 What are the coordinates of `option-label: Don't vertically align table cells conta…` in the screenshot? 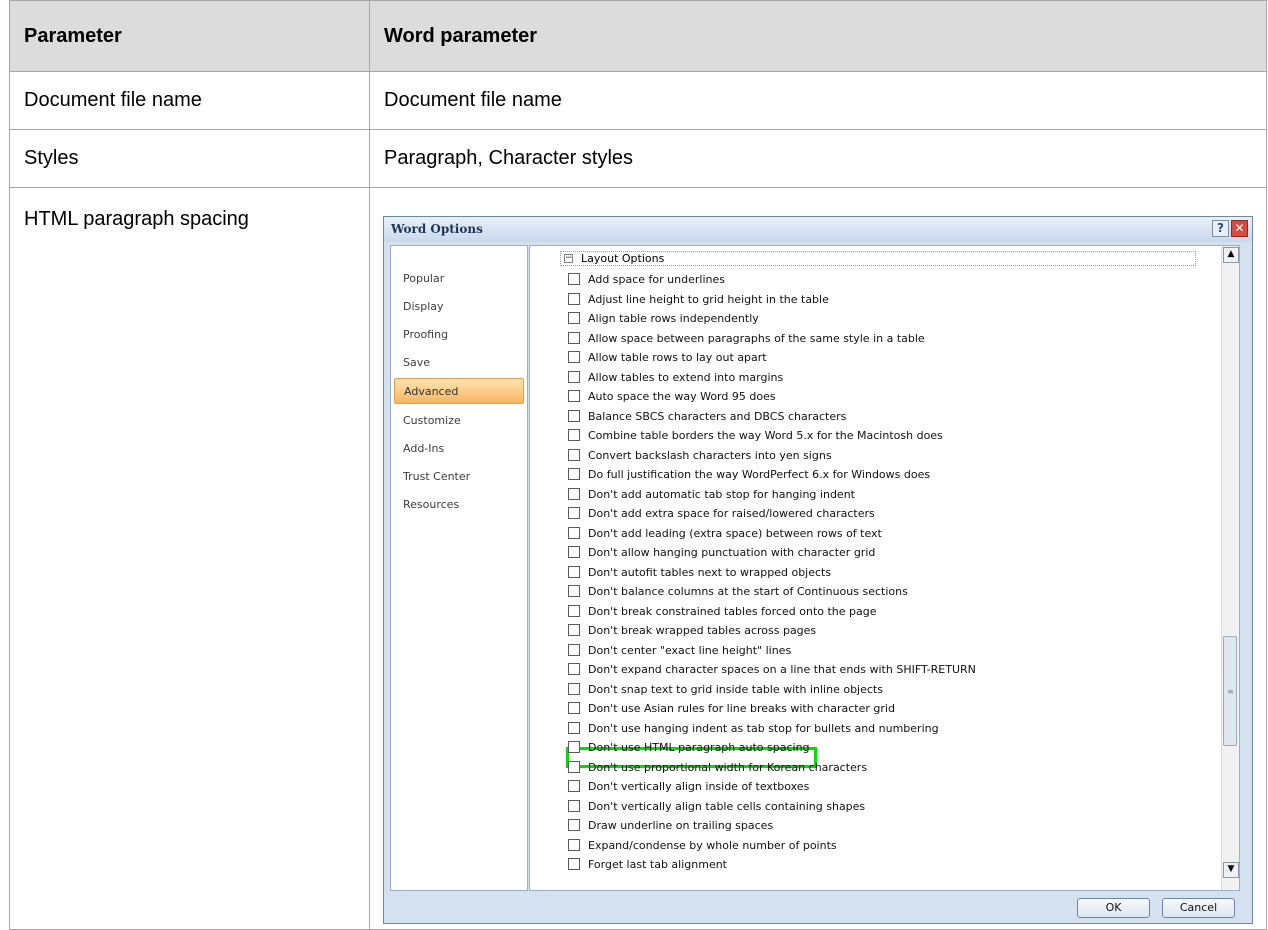 It's located at (727, 806).